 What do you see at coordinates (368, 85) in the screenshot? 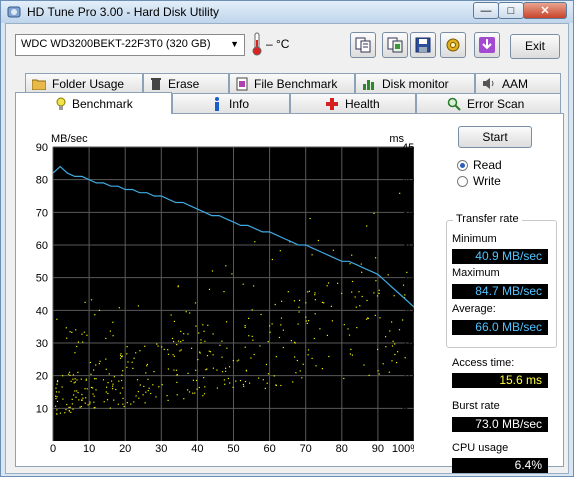
I see `disk-monitor-icon` at bounding box center [368, 85].